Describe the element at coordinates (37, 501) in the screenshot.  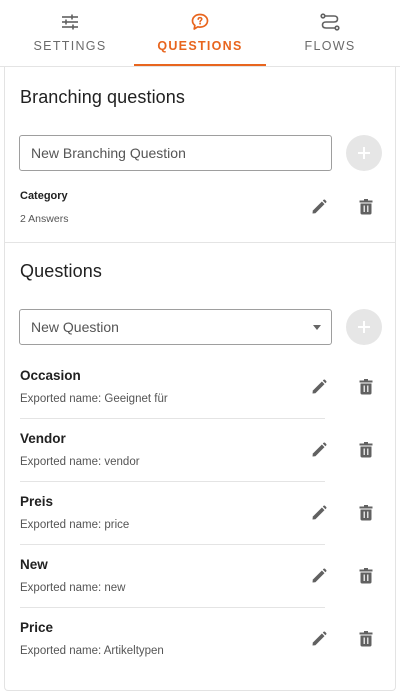
I see `question-title: Preis` at that location.